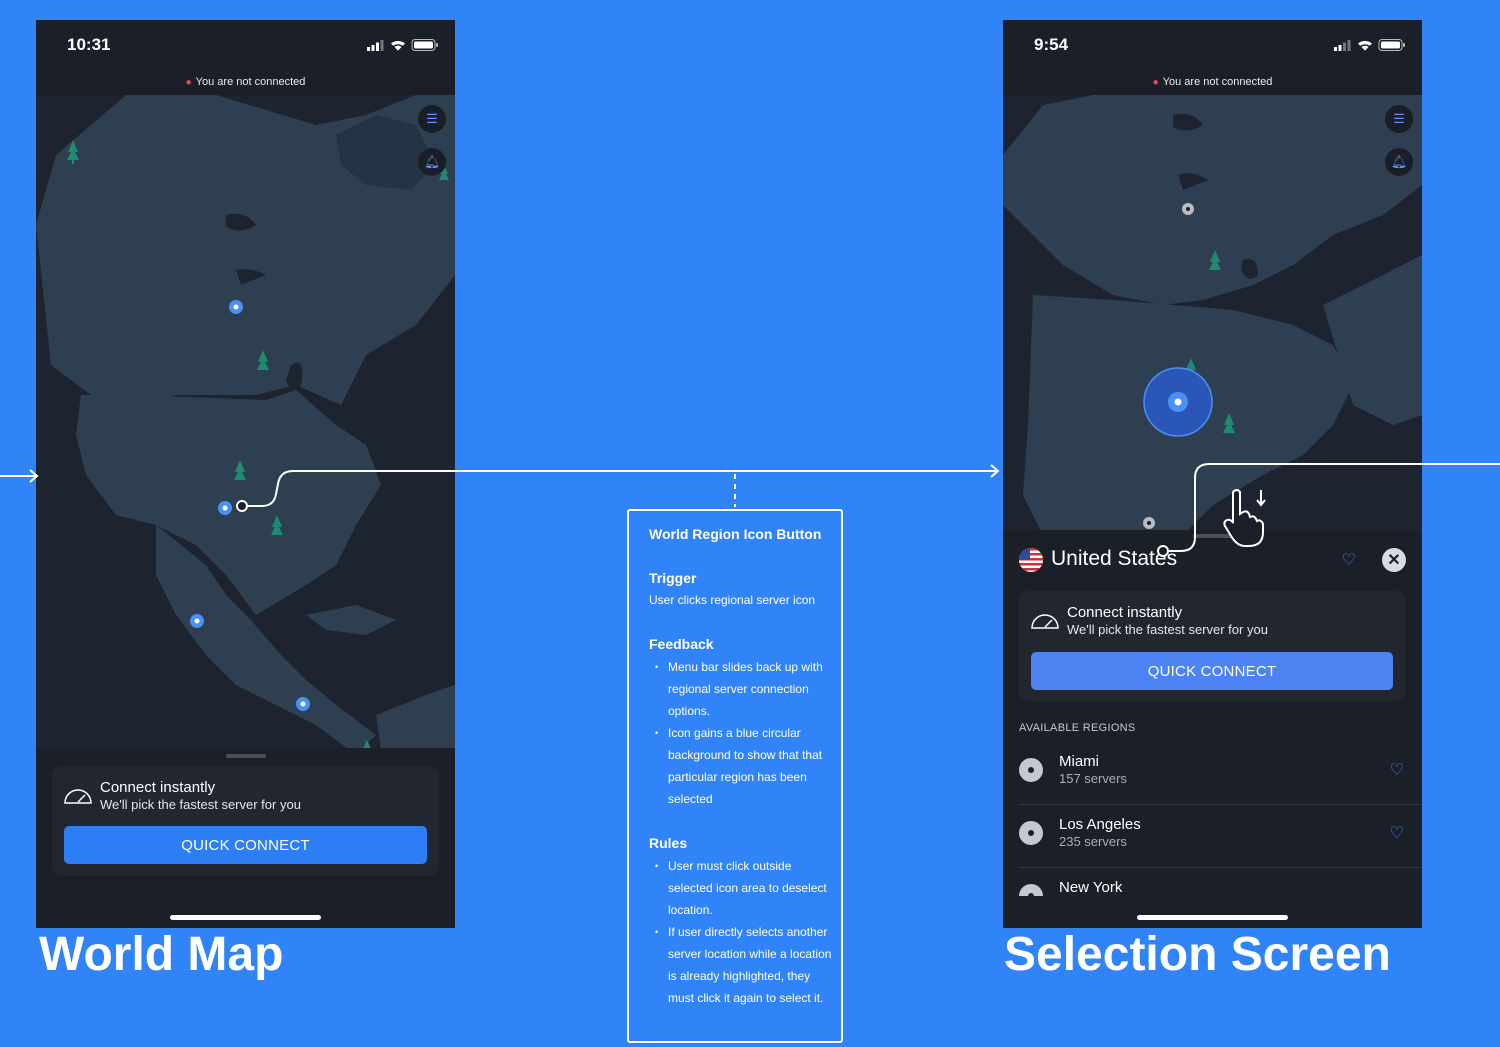 This screenshot has width=1500, height=1047. Describe the element at coordinates (1100, 824) in the screenshot. I see `region-name: Los Angeles` at that location.